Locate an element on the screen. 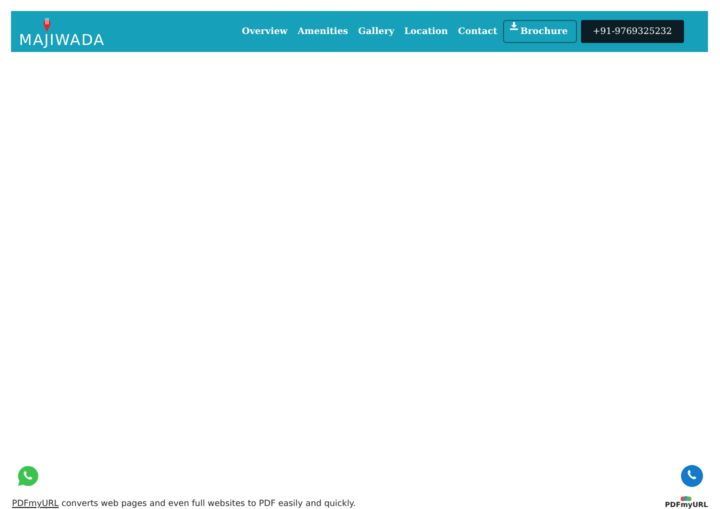 This screenshot has width=720, height=509. phone-icon is located at coordinates (692, 476).